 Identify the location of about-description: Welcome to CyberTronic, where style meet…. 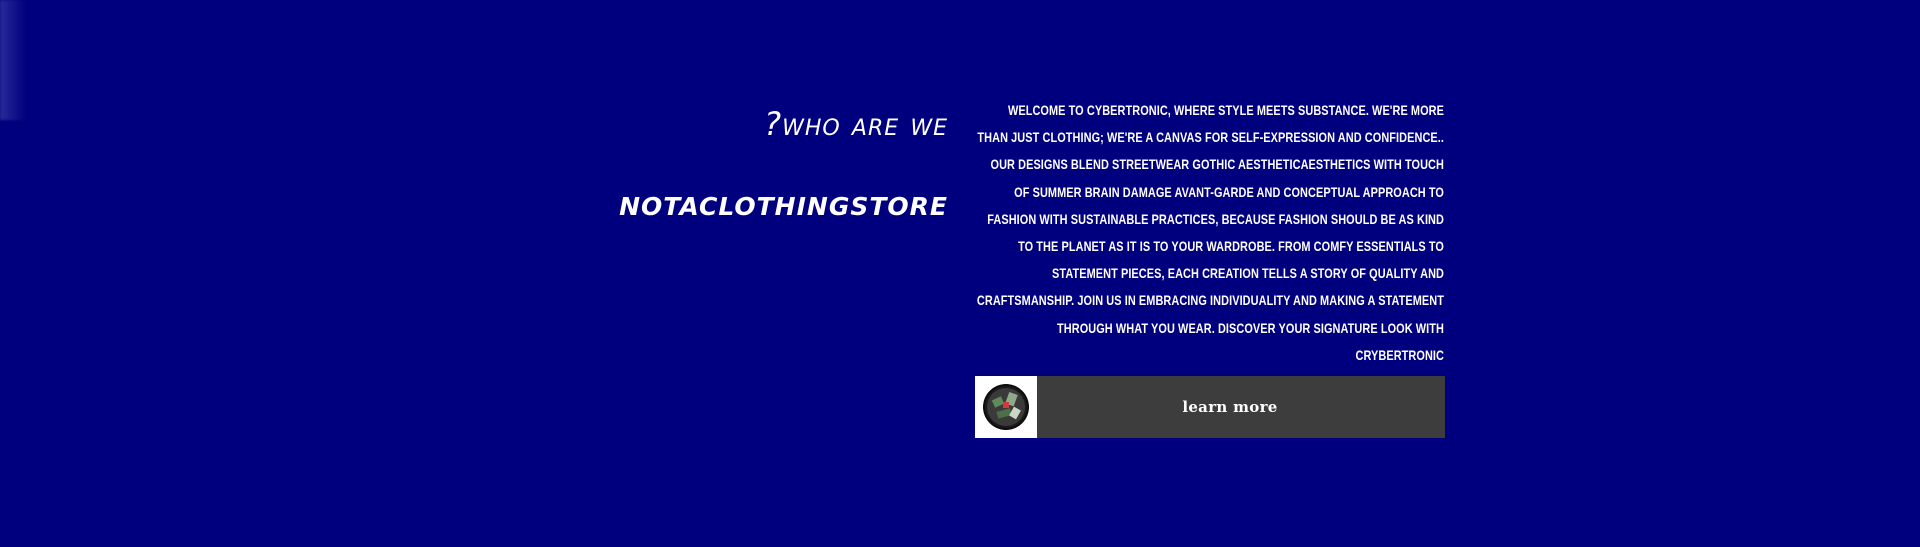
(1210, 232).